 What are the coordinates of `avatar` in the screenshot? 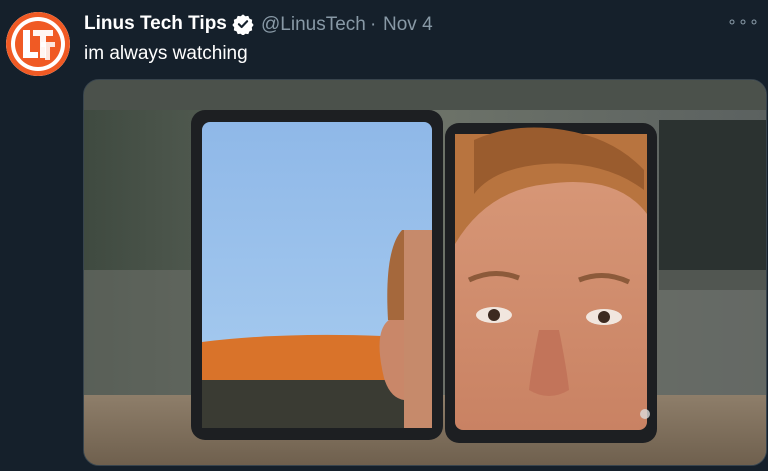 It's located at (38, 44).